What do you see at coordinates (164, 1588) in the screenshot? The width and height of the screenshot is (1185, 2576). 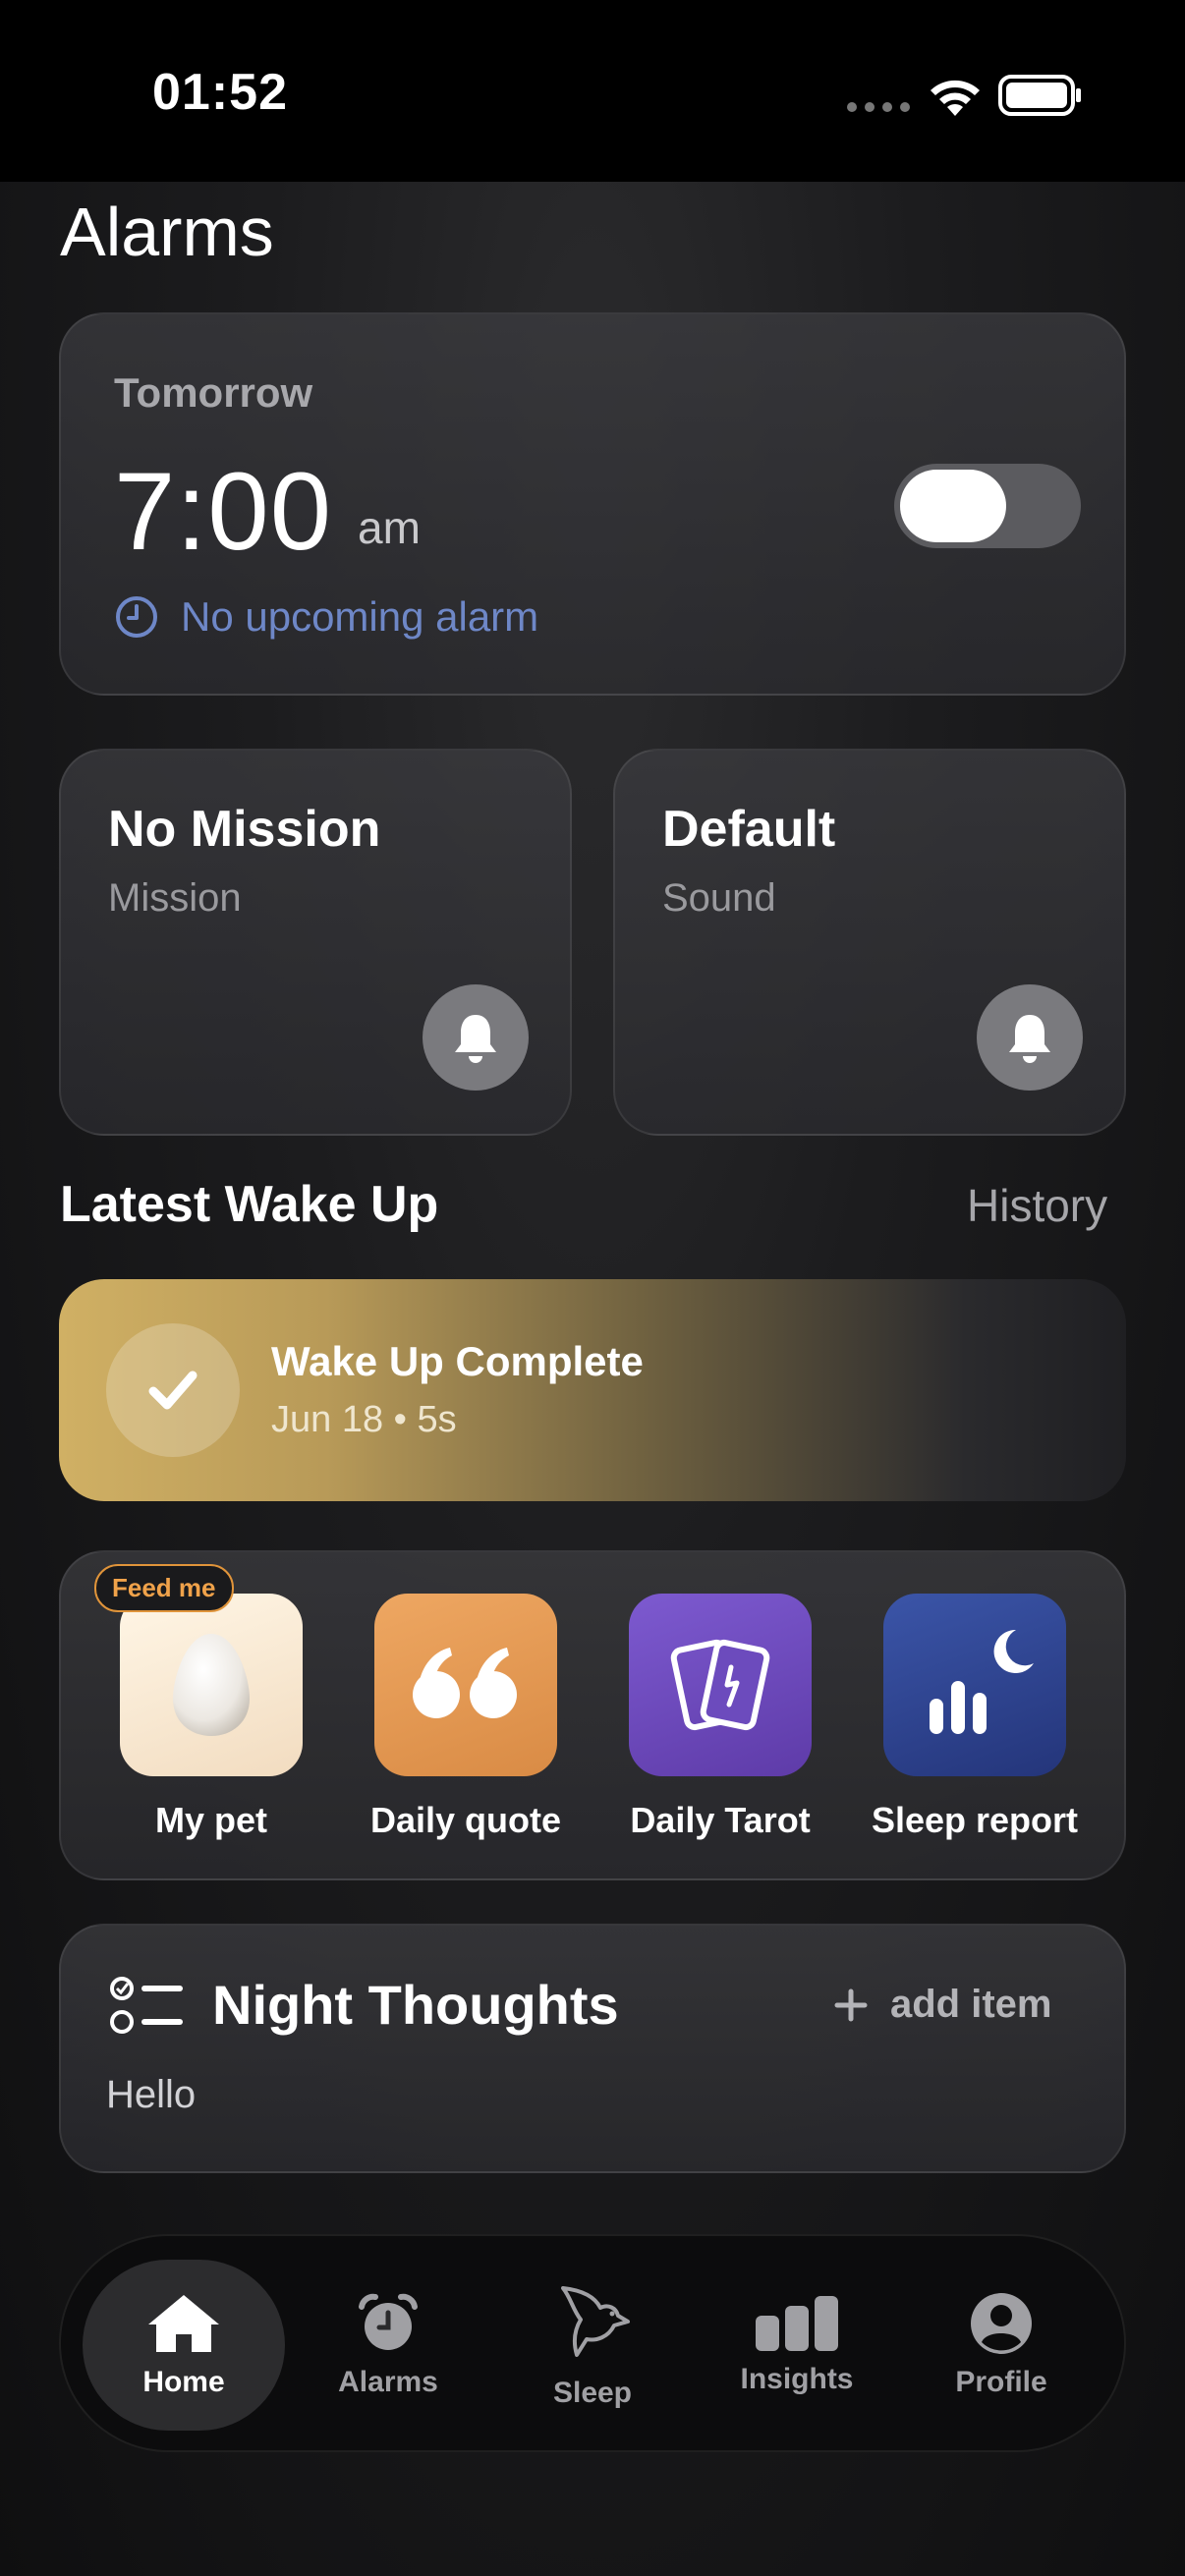 I see `feed-me-badge: Feed me` at bounding box center [164, 1588].